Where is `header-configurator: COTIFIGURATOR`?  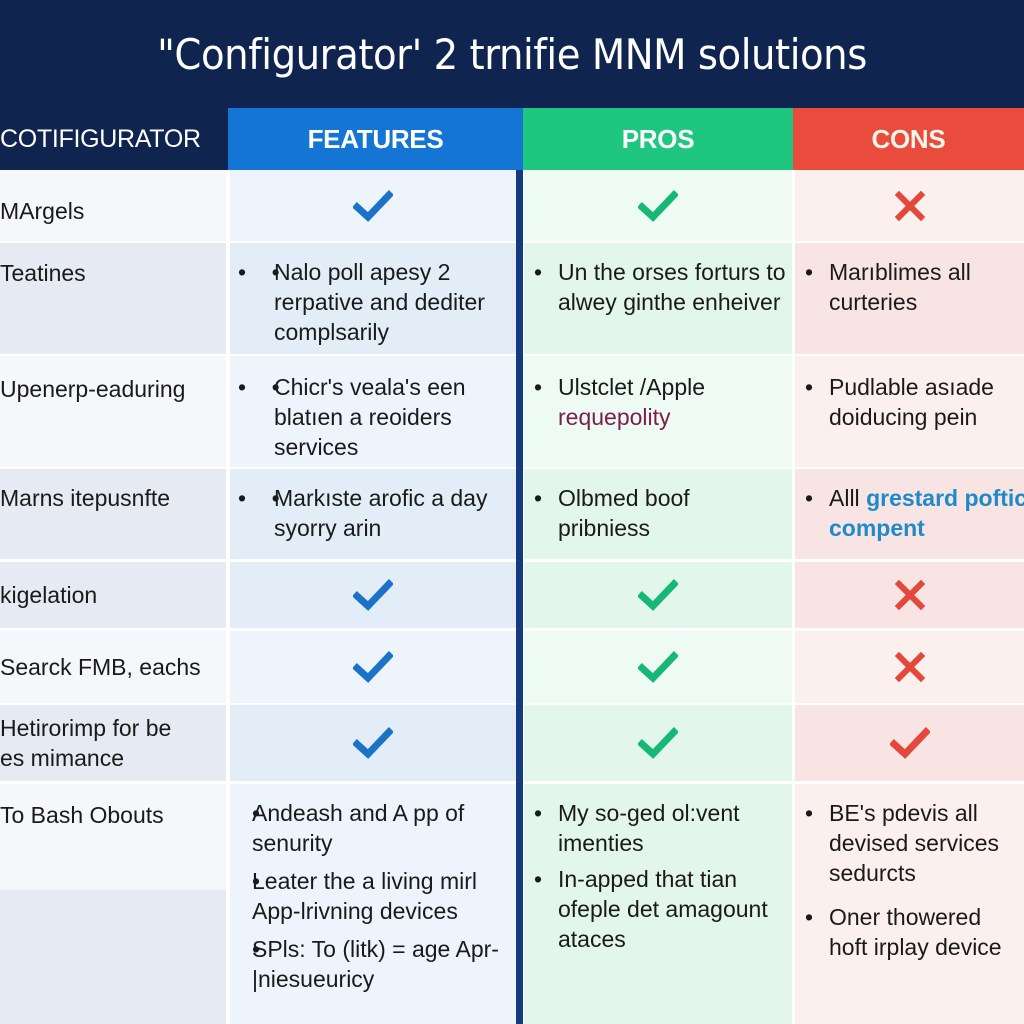
header-configurator: COTIFIGURATOR is located at coordinates (114, 139).